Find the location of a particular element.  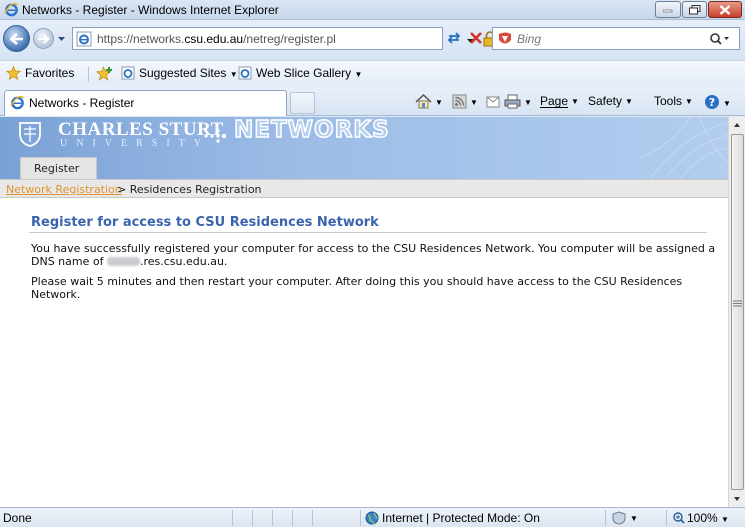

close-button is located at coordinates (725, 9).